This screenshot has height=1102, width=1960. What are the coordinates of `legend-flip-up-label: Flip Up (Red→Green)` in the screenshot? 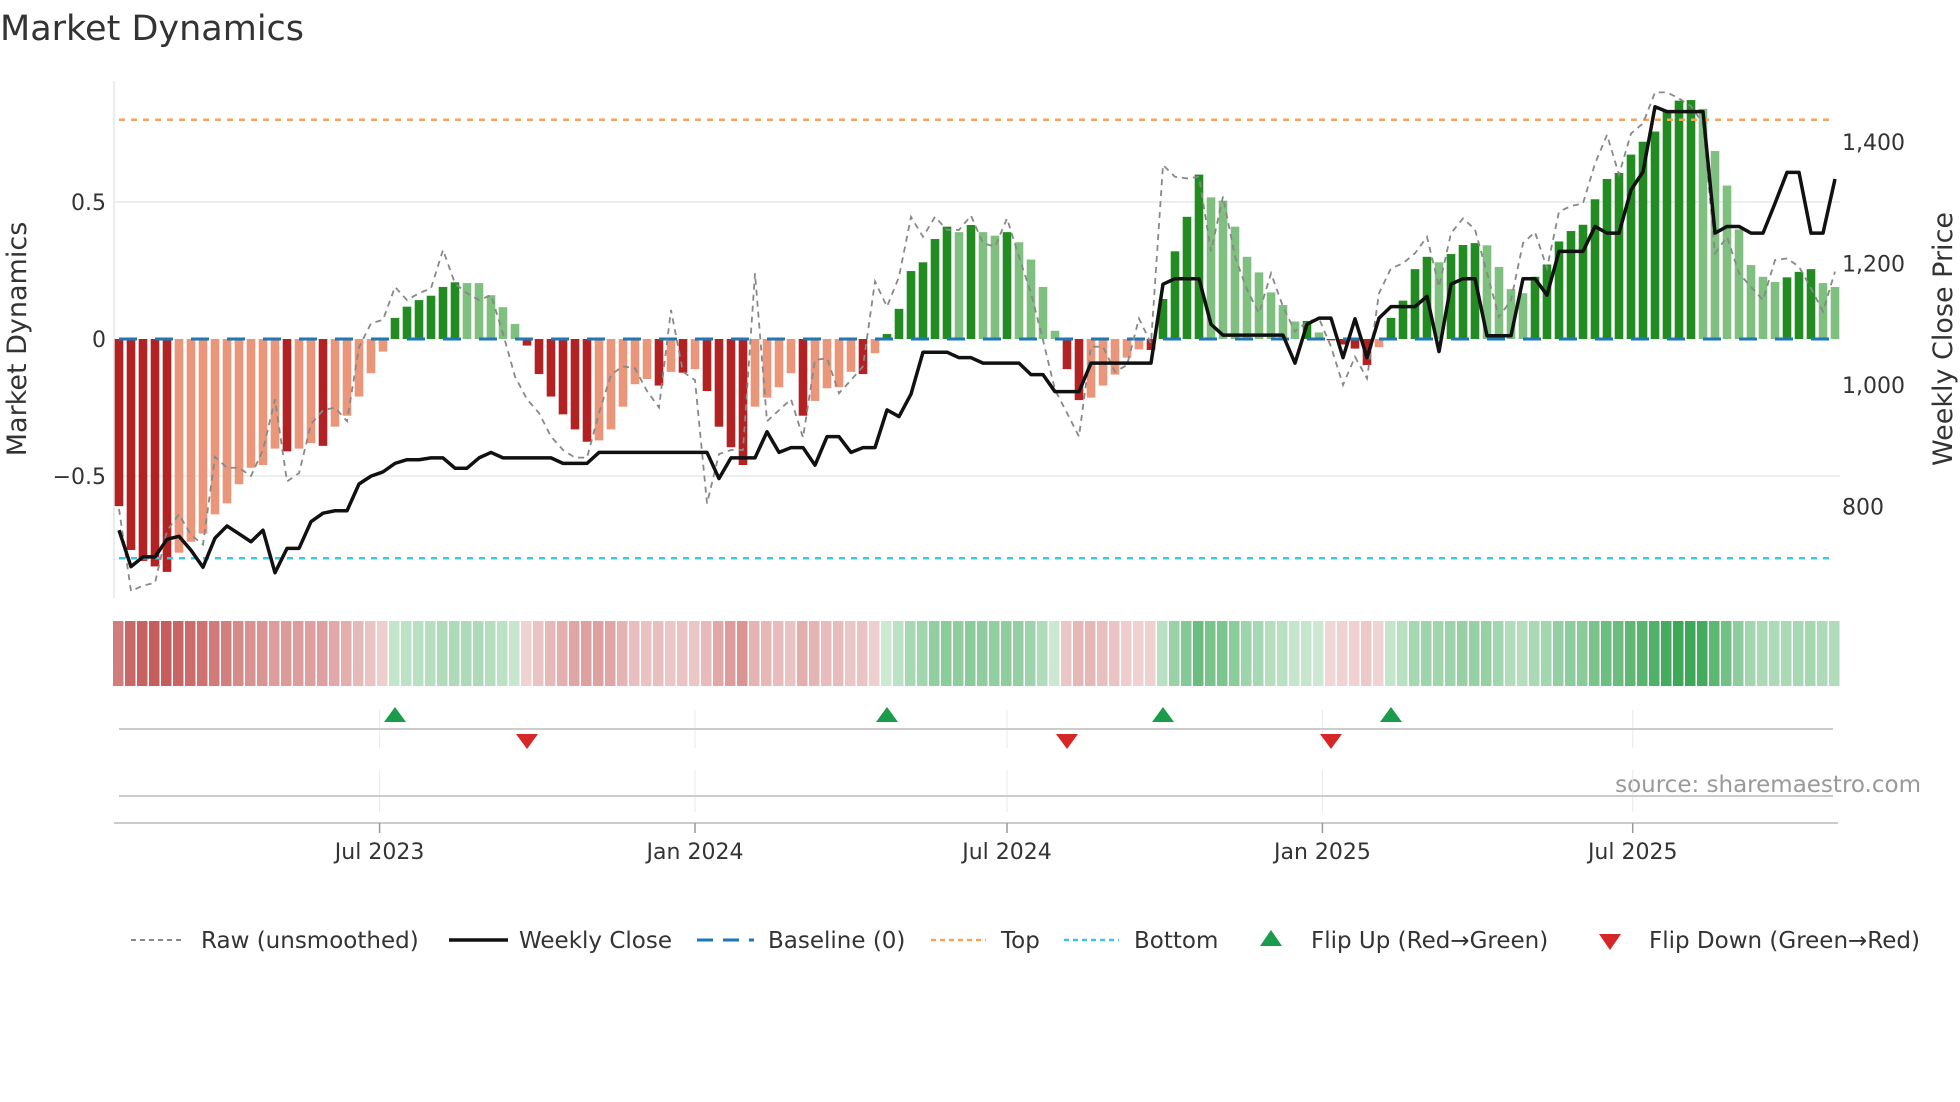 It's located at (1429, 941).